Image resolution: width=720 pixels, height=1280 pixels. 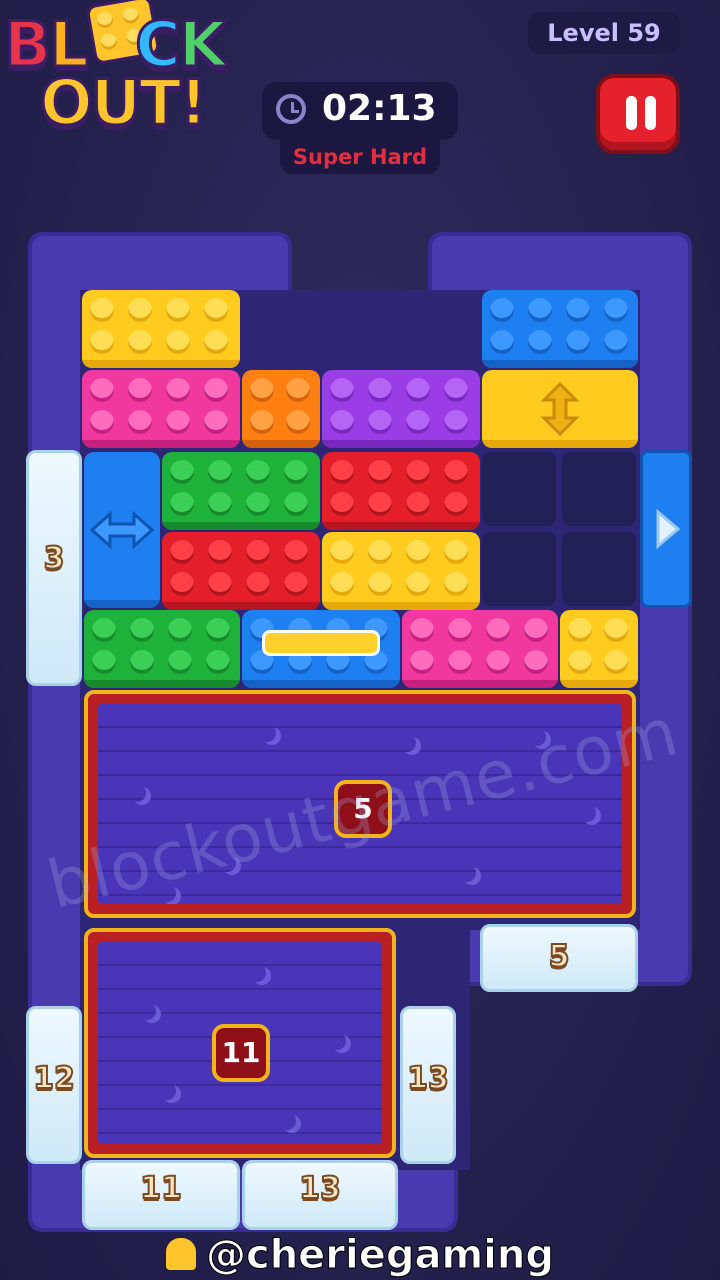 I want to click on exit-gate-right-blue, so click(x=666, y=529).